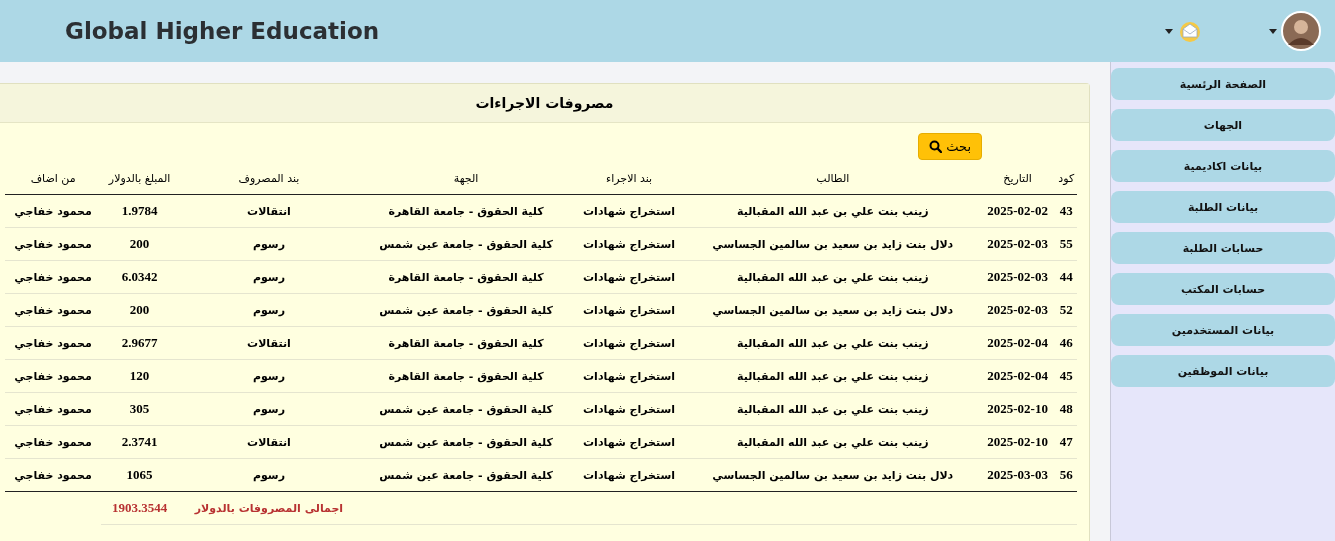  What do you see at coordinates (1017, 211) in the screenshot?
I see `table-cell: 2025-02-02` at bounding box center [1017, 211].